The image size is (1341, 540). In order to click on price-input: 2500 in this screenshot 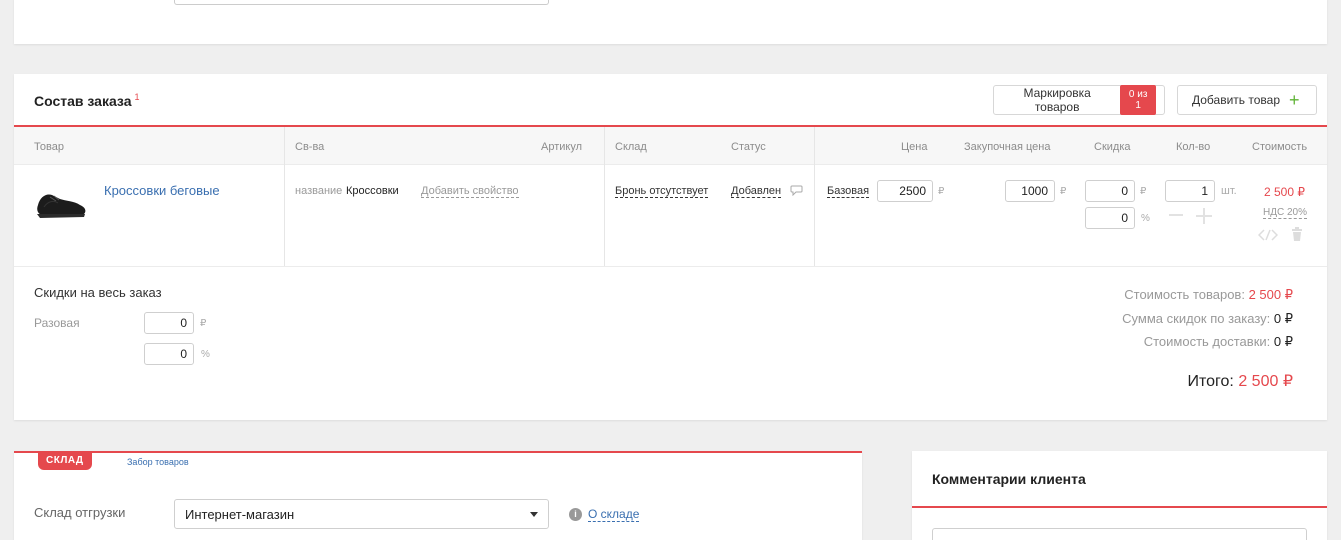, I will do `click(905, 191)`.